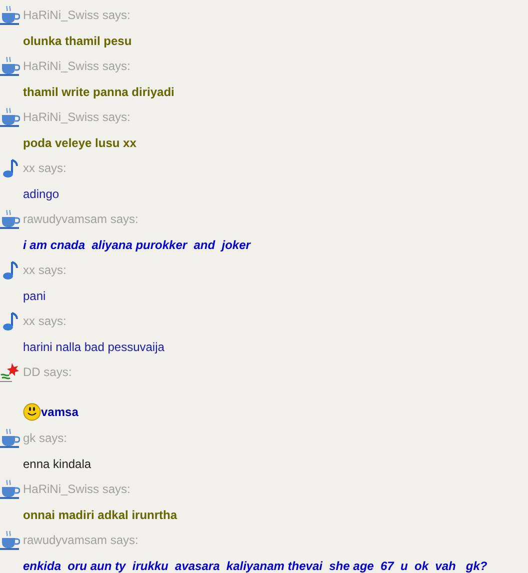 The image size is (528, 573). Describe the element at coordinates (98, 92) in the screenshot. I see `message-text: thamil write panna diriyadi` at that location.